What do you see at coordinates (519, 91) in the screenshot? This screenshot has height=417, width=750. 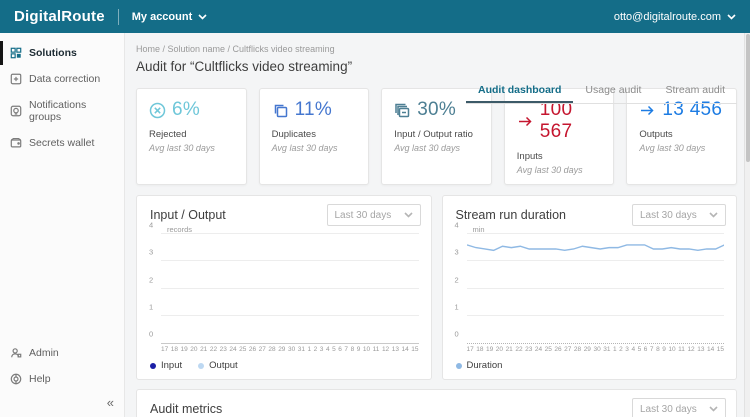 I see `tab-audit-dashboard: Audit dashboard` at bounding box center [519, 91].